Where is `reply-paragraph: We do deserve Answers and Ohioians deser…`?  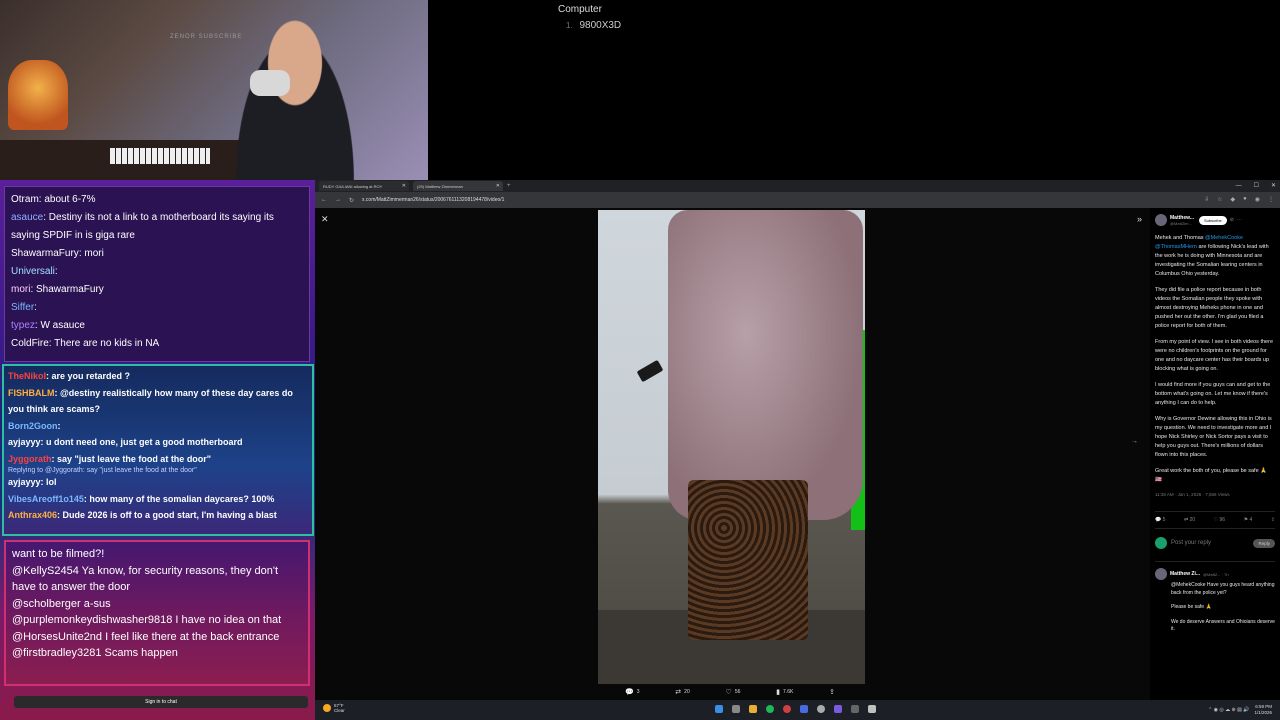 reply-paragraph: We do deserve Answers and Ohioians deser… is located at coordinates (1223, 625).